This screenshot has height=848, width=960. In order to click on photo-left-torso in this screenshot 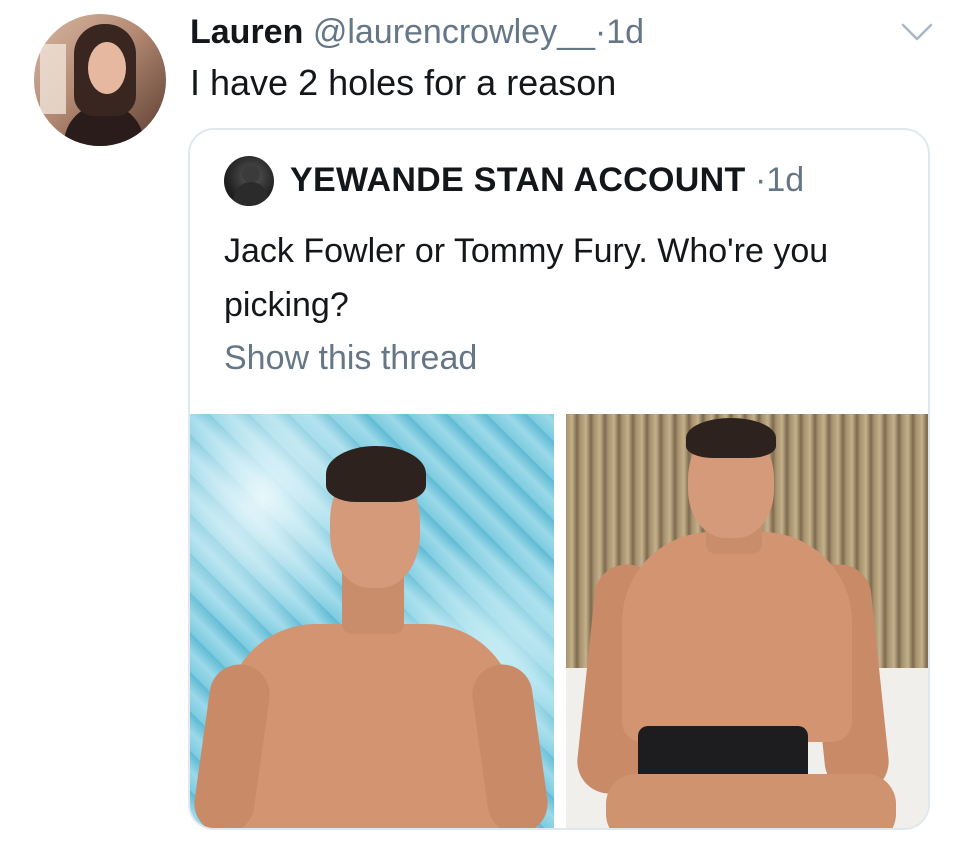, I will do `click(371, 726)`.